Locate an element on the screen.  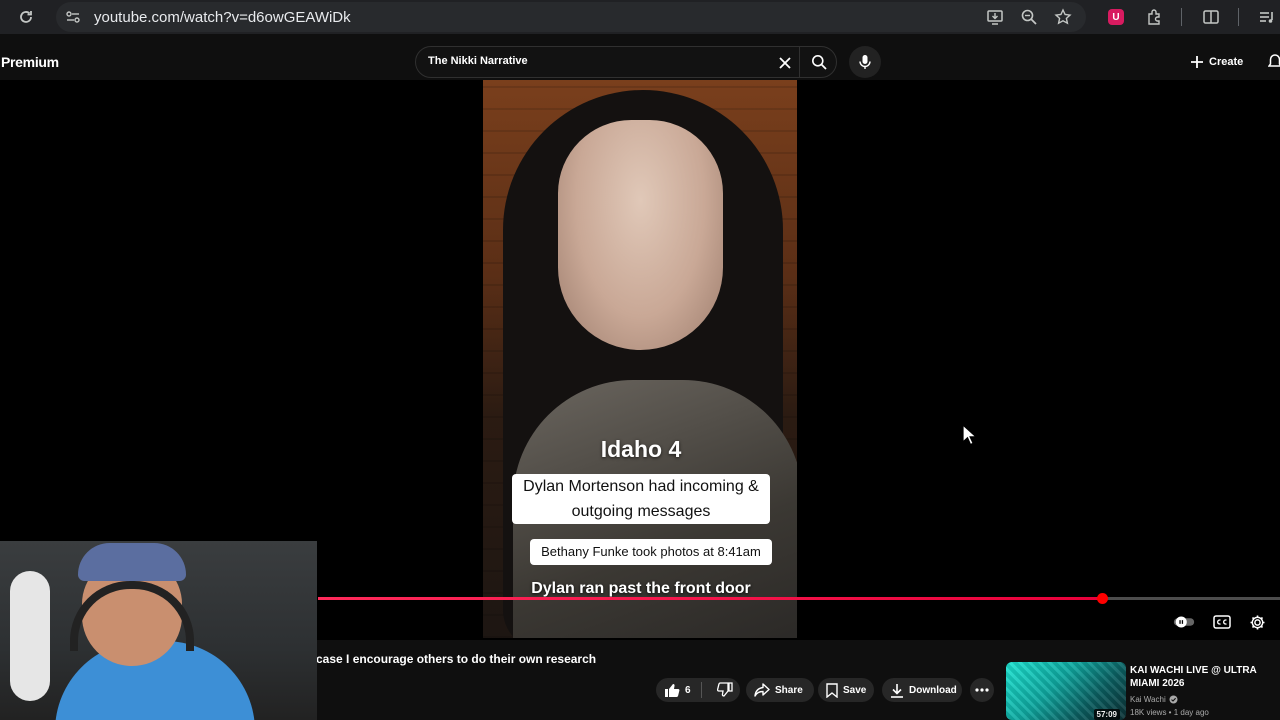
bell-icon is located at coordinates (1273, 64).